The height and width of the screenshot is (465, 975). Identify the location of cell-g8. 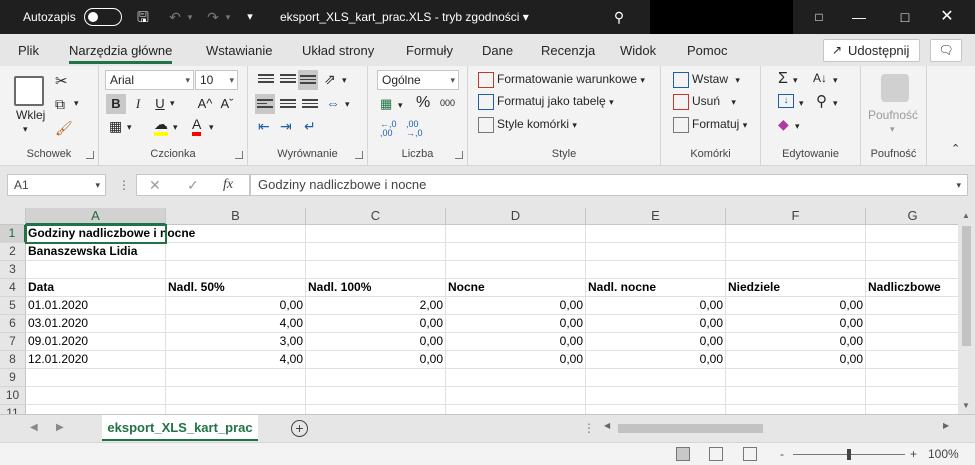
(912, 360).